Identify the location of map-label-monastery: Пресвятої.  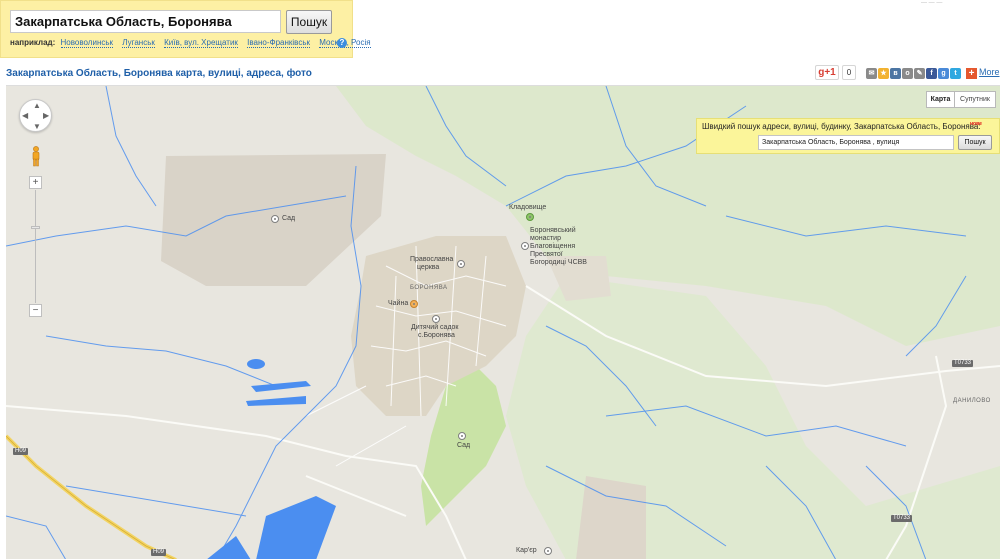
(546, 254).